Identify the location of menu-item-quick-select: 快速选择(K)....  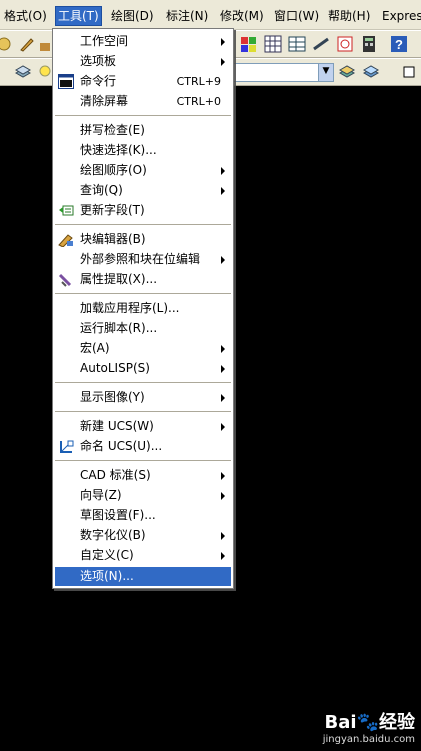
(143, 150).